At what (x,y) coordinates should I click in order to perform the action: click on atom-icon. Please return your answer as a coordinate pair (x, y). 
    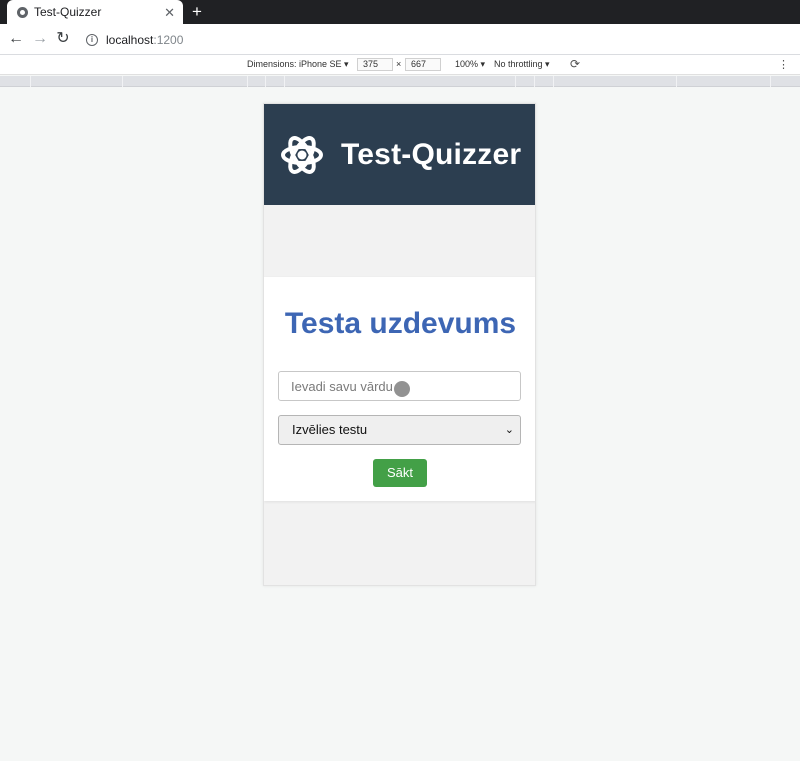
    Looking at the image, I should click on (302, 154).